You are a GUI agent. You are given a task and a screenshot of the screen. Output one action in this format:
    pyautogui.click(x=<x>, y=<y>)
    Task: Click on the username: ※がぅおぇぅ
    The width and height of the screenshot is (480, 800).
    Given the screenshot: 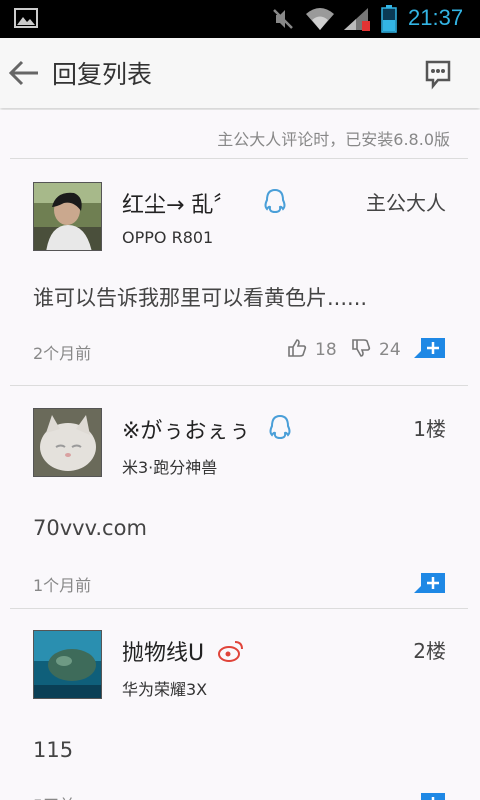 What is the action you would take?
    pyautogui.click(x=186, y=429)
    